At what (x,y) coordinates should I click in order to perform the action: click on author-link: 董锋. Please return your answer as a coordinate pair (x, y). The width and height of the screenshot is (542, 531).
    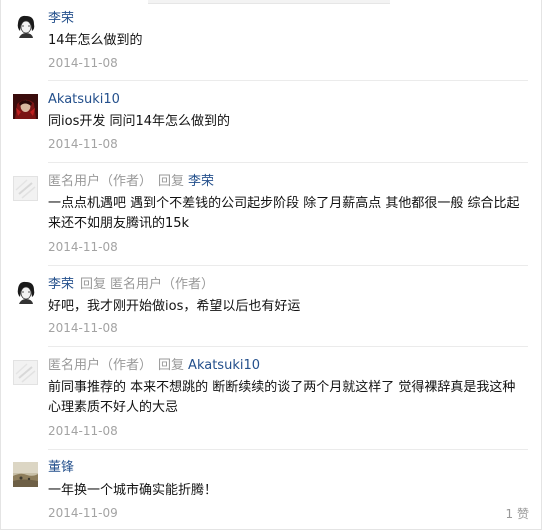
    Looking at the image, I should click on (61, 467).